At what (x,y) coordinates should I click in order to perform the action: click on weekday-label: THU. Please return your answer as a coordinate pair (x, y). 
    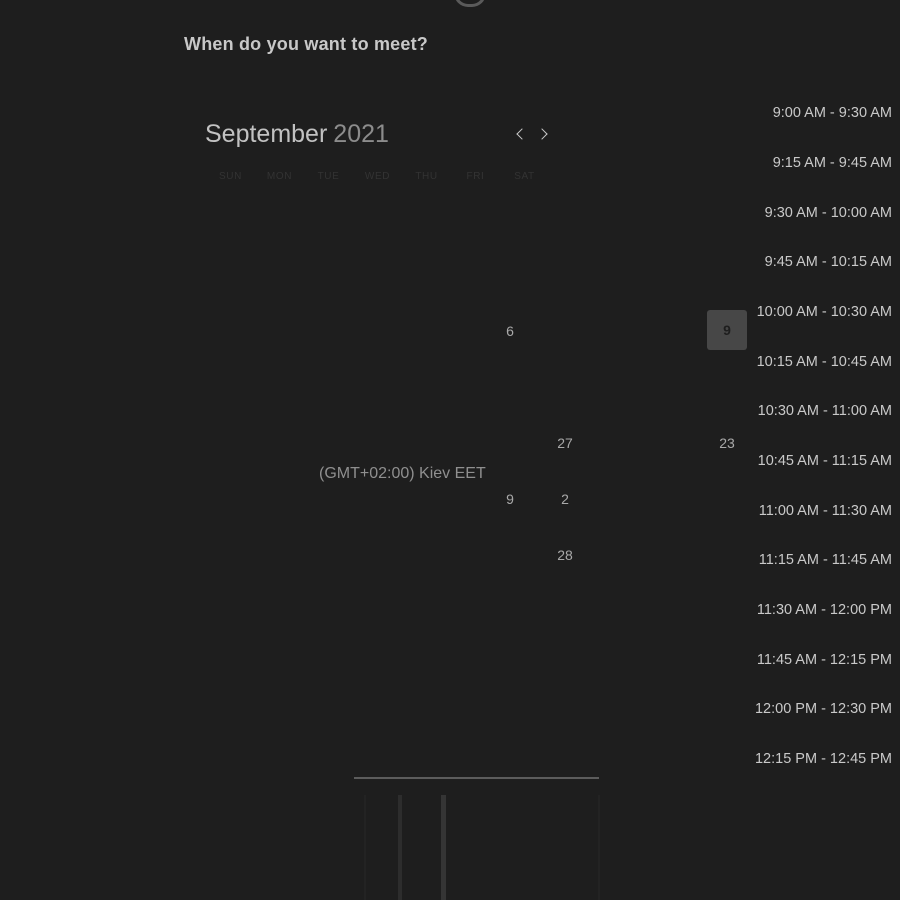
    Looking at the image, I should click on (426, 176).